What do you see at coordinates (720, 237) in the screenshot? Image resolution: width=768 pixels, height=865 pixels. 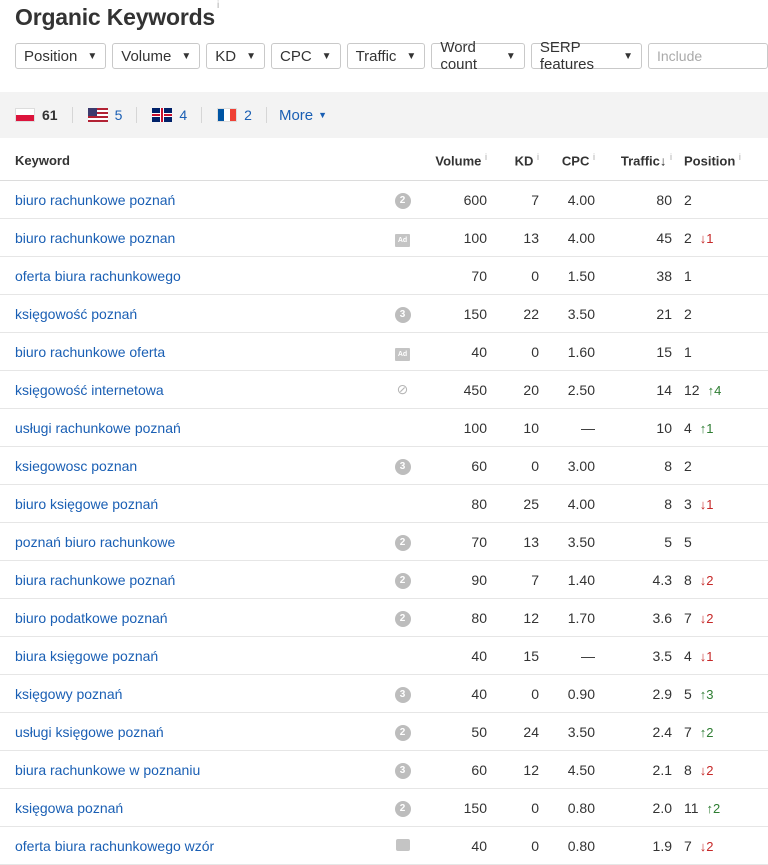 I see `position-cell: 2 ↓1` at bounding box center [720, 237].